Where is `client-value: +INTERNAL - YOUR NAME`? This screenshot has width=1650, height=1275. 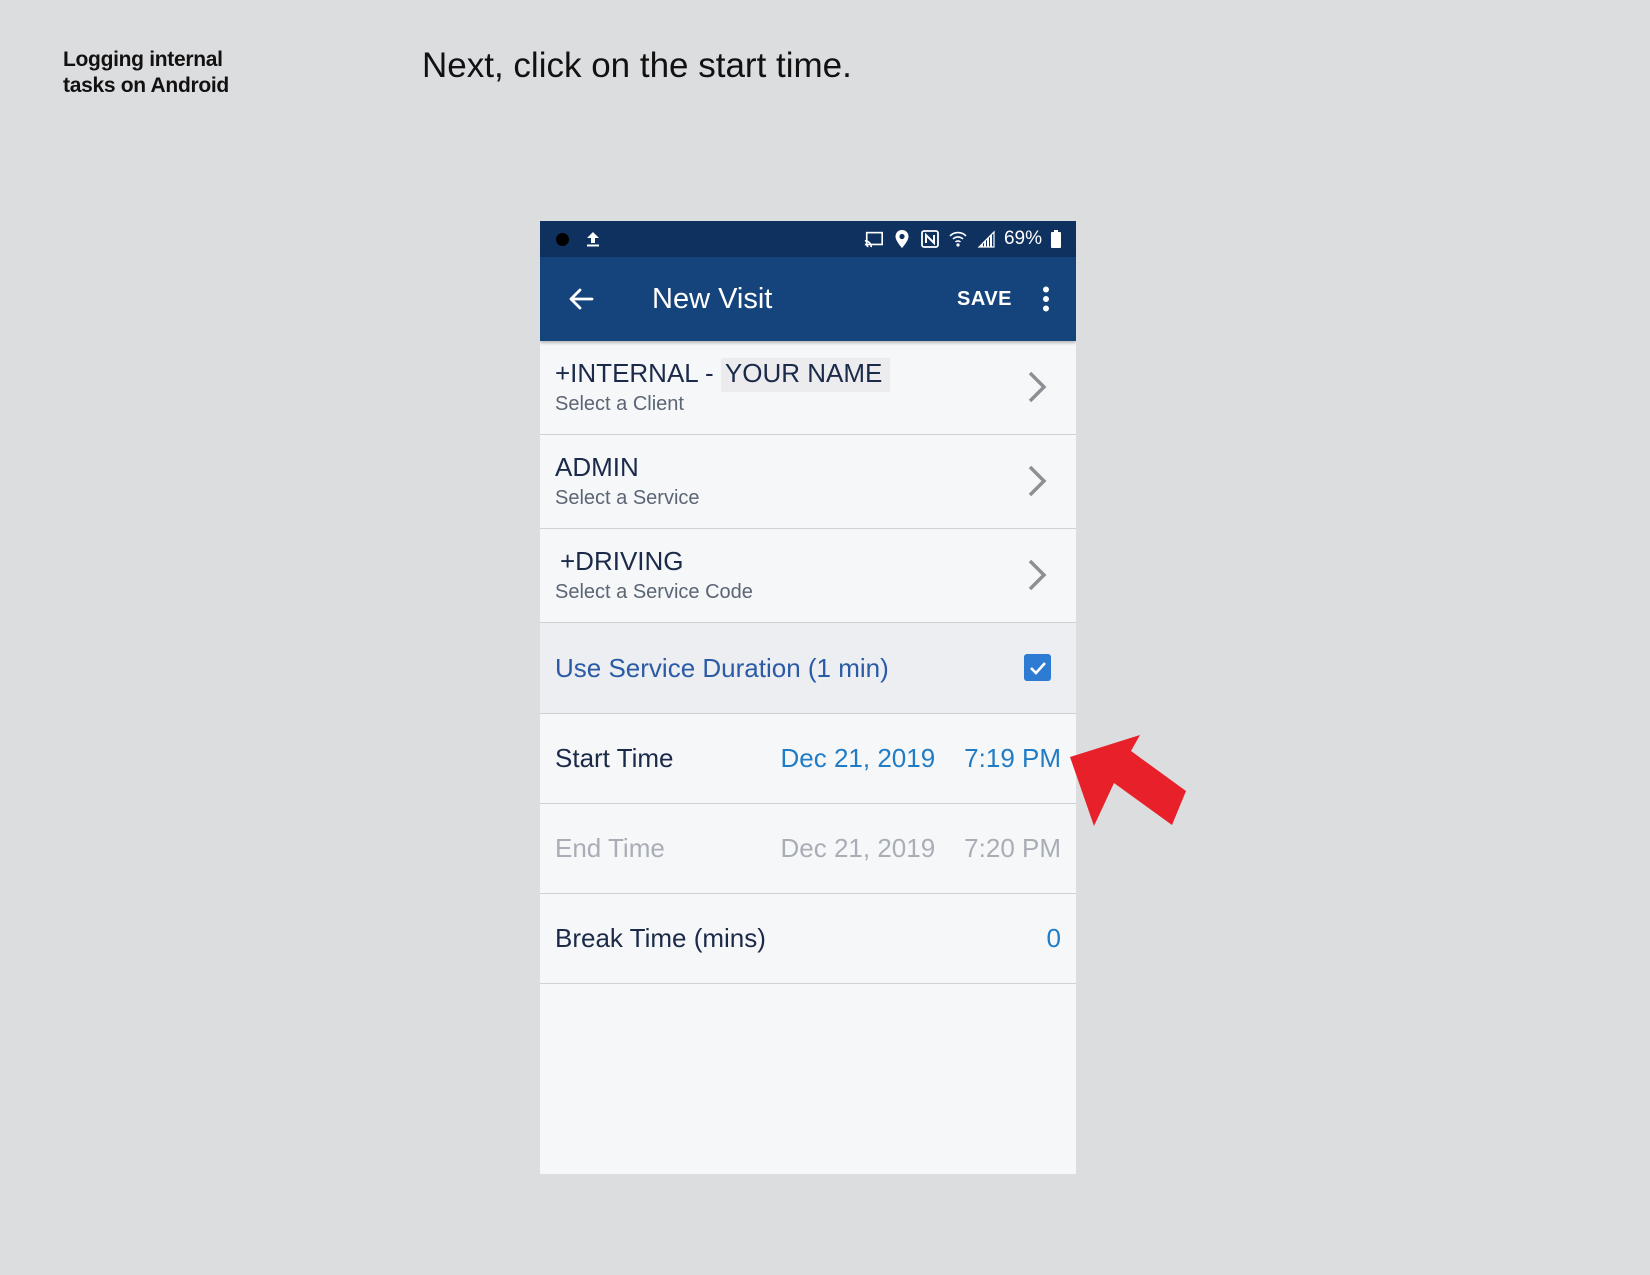 client-value: +INTERNAL - YOUR NAME is located at coordinates (815, 374).